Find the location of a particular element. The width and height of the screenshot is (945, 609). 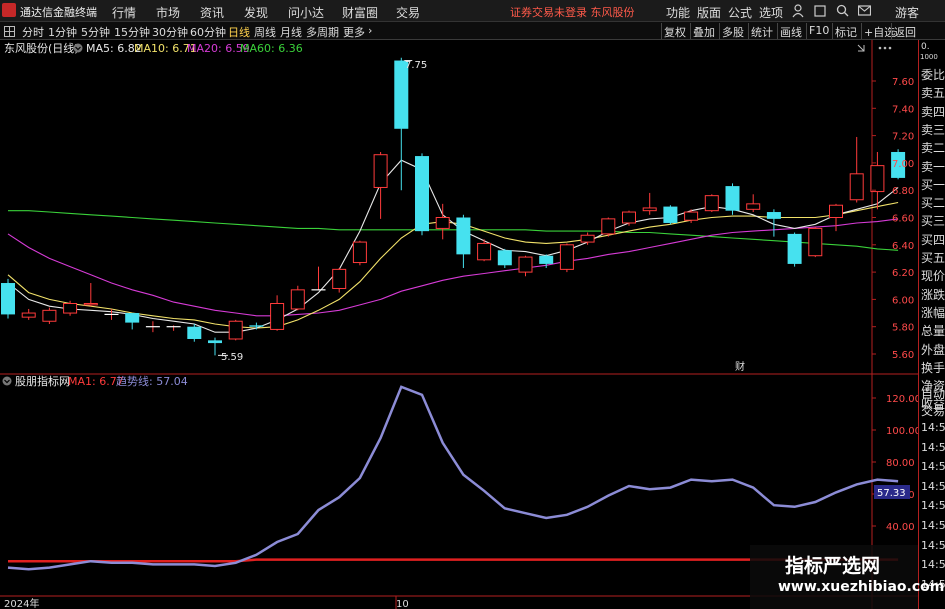

btn-back: 返回 is located at coordinates (904, 31).